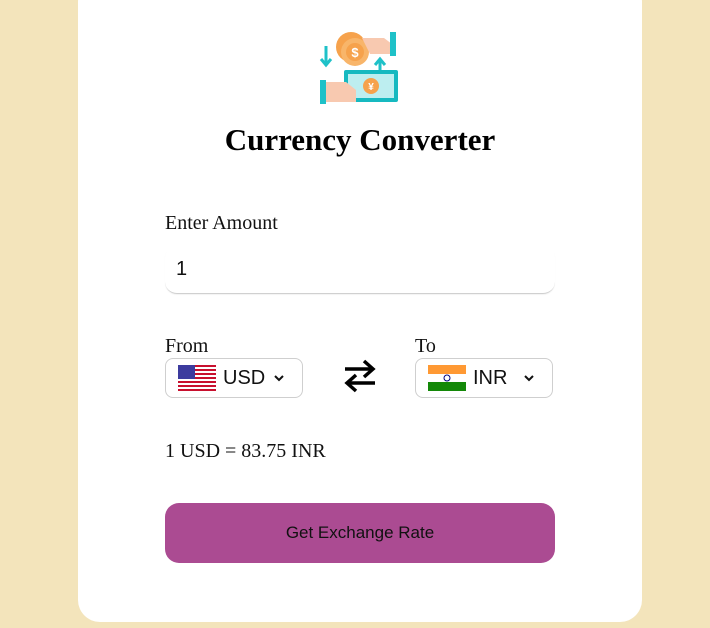 This screenshot has width=710, height=628. I want to click on to-currency-select: INR, so click(484, 378).